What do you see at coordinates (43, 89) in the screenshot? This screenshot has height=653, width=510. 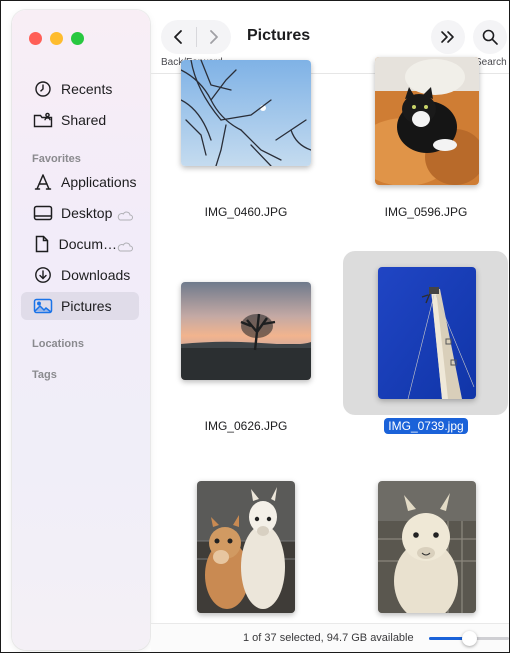 I see `clock-icon` at bounding box center [43, 89].